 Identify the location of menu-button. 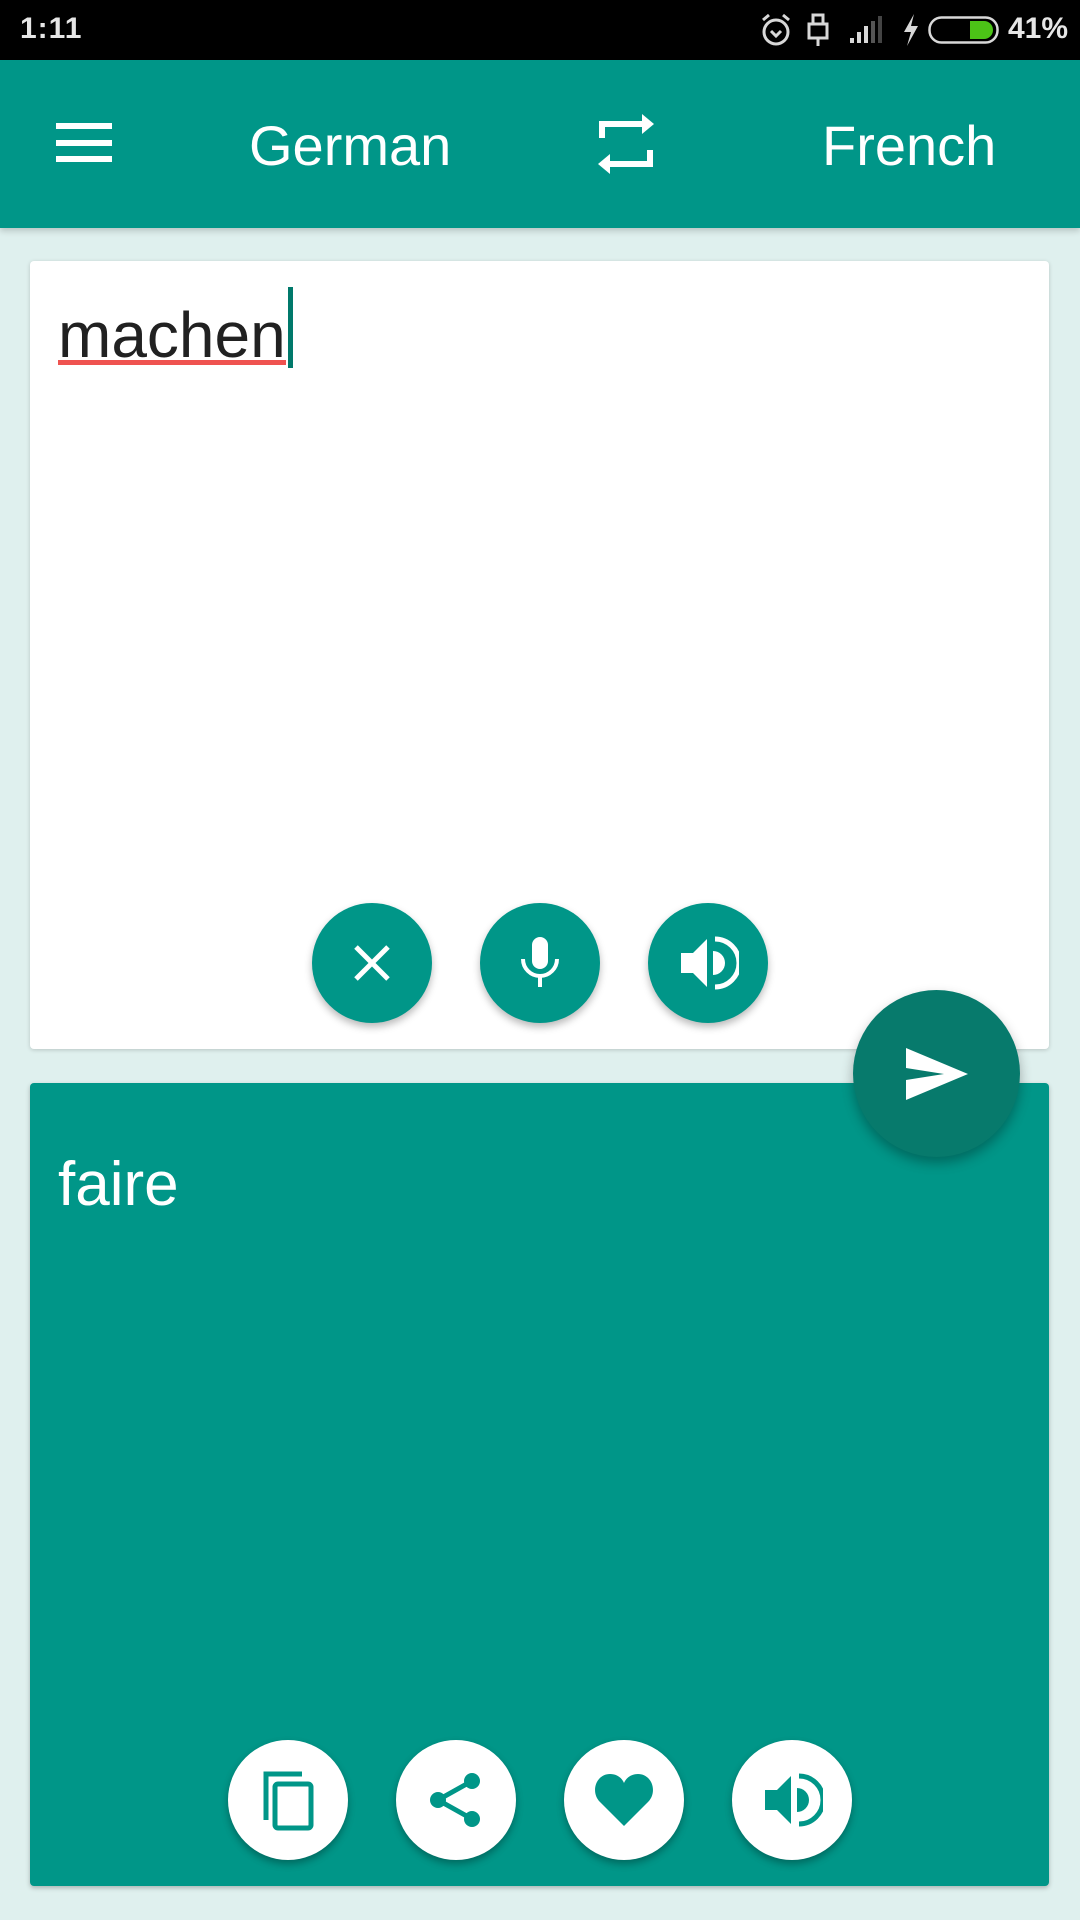
(84, 144).